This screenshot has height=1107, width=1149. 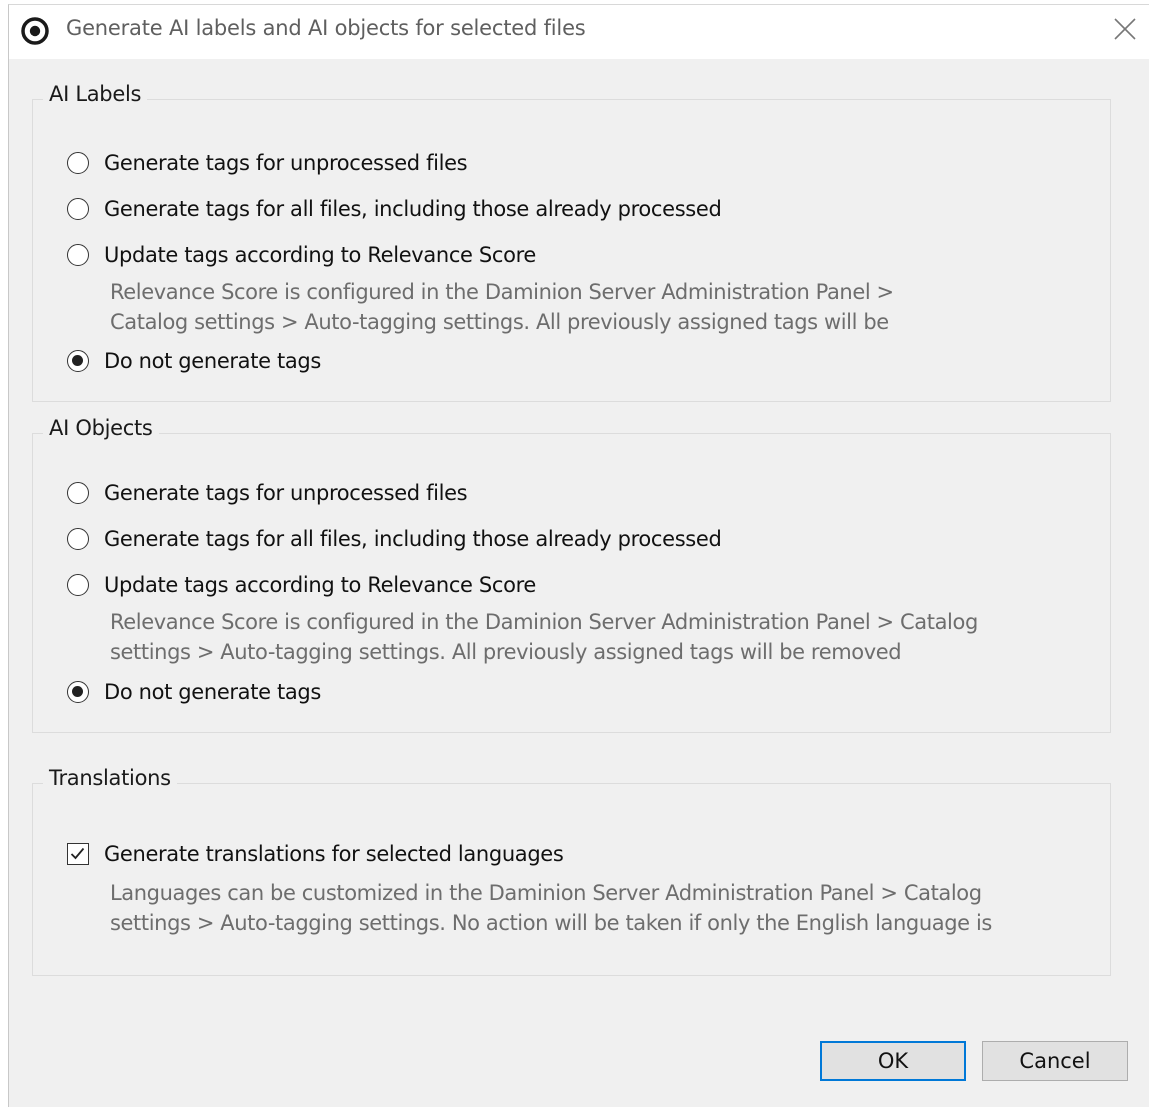 I want to click on ai-objects-option-do-not-generate: Do not generate tags, so click(x=194, y=692).